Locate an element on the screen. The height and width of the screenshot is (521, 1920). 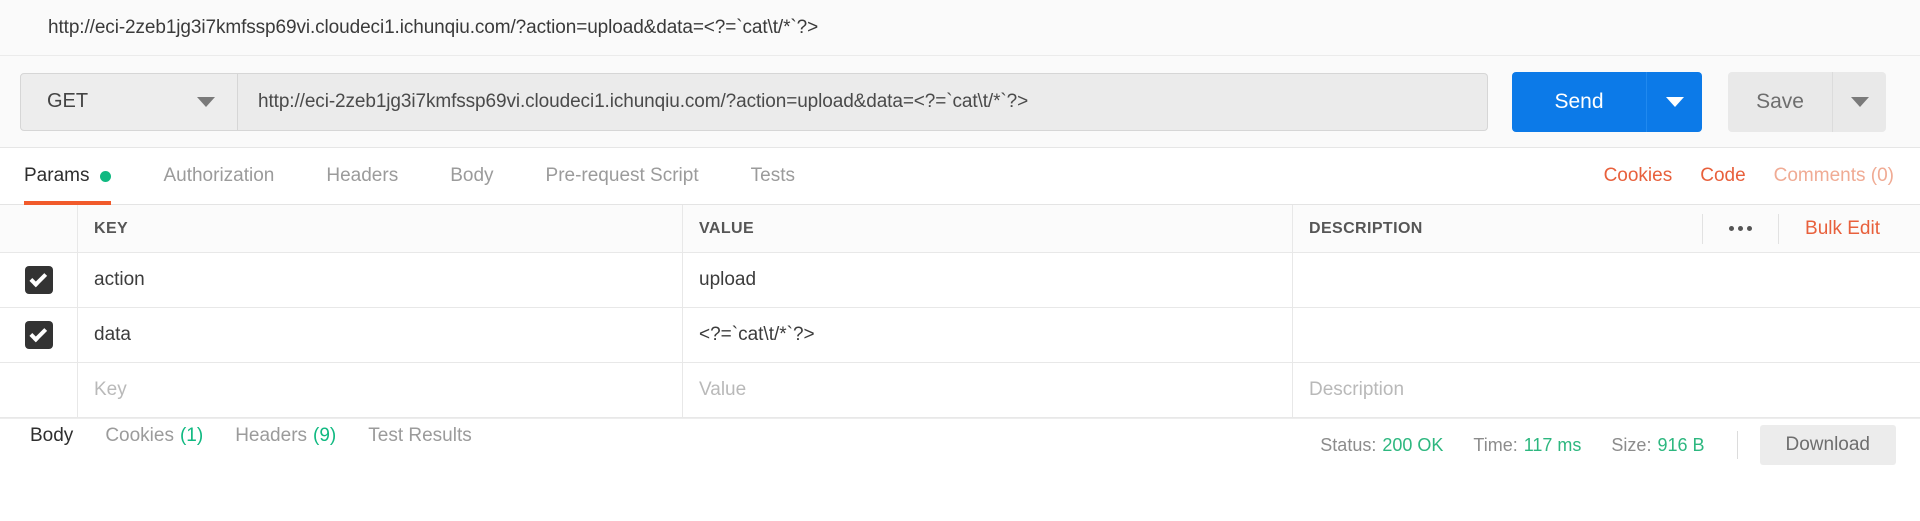
response-tab-test-results-label: Test Results is located at coordinates (420, 435).